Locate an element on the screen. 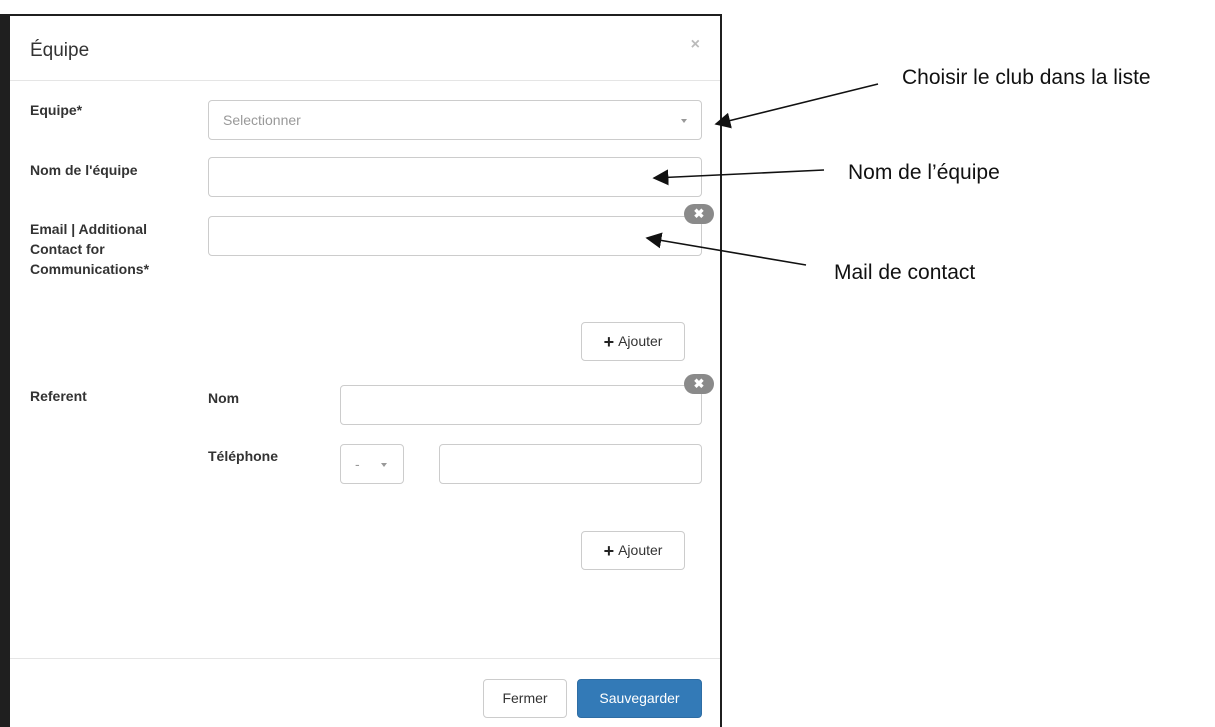 Image resolution: width=1215 pixels, height=727 pixels. arrow-mail is located at coordinates (726, 249).